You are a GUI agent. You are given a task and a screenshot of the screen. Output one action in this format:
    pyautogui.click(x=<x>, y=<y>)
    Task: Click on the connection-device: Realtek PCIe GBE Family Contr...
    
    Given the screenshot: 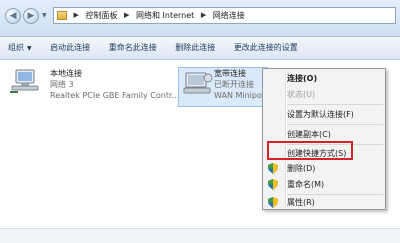 What is the action you would take?
    pyautogui.click(x=115, y=95)
    